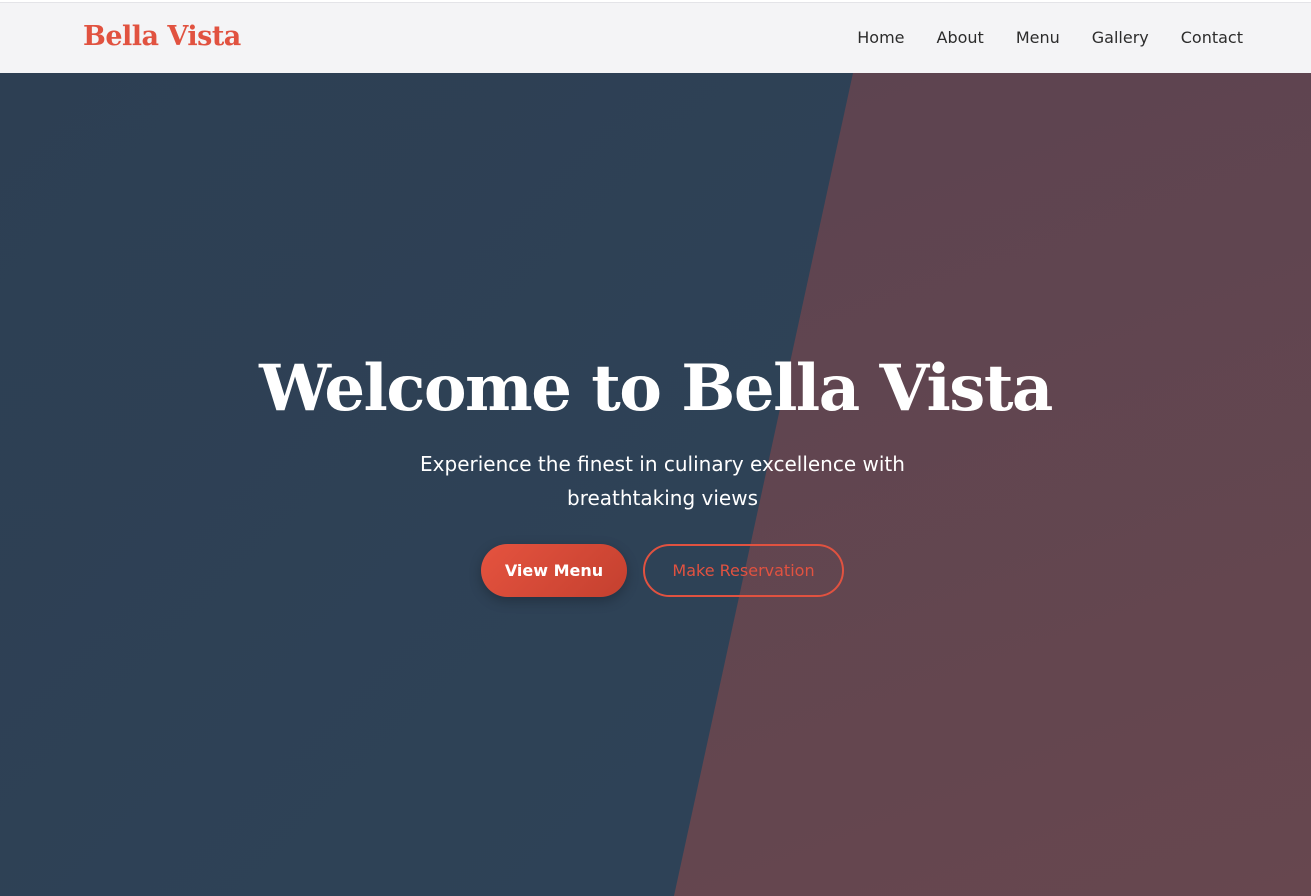 This screenshot has height=896, width=1311. Describe the element at coordinates (1038, 37) in the screenshot. I see `nav-link-menu: Menu` at that location.